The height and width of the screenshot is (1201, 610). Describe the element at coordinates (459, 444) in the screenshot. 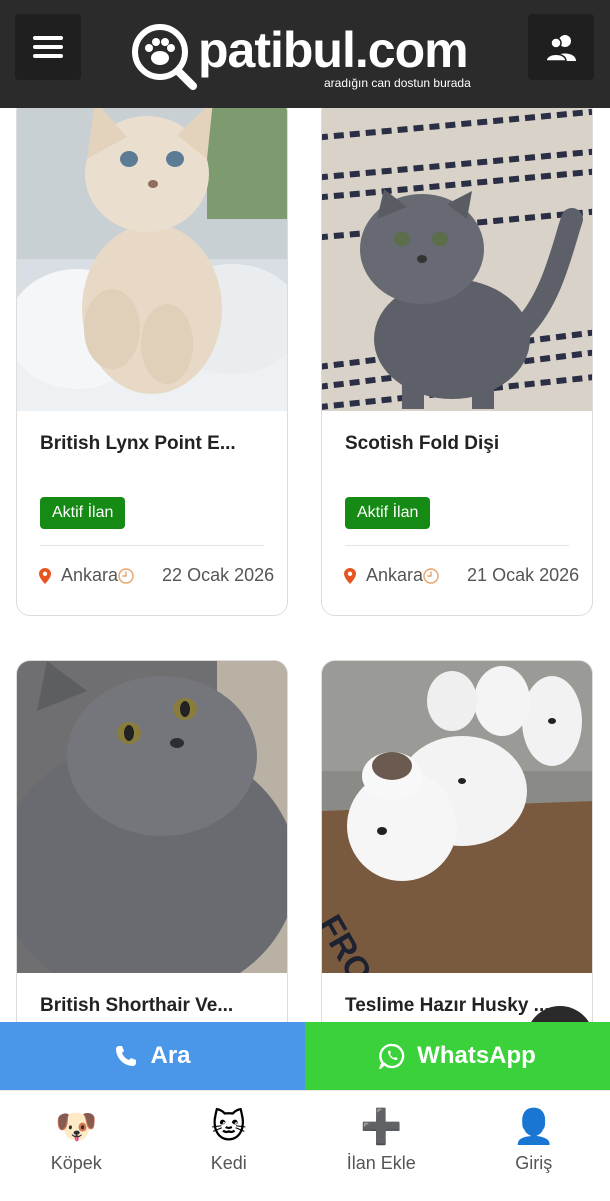

I see `listing-title: Scotish Fold Dişi` at that location.